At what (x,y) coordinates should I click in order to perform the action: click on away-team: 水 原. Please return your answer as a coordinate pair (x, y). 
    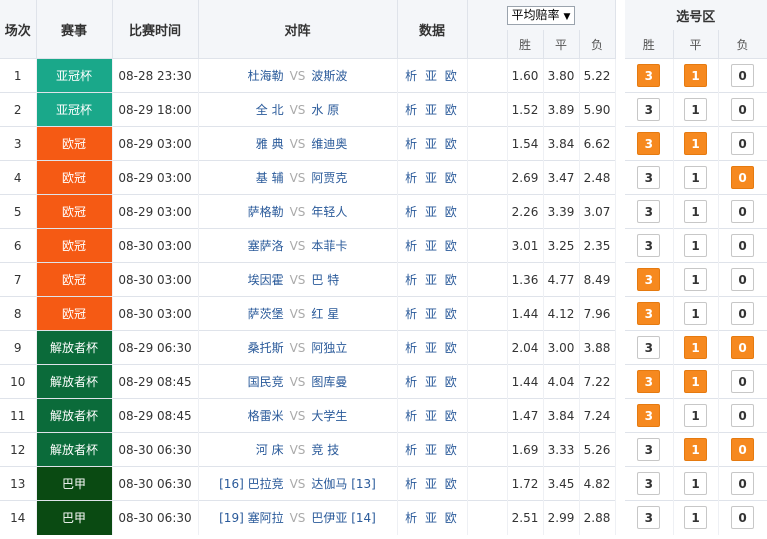
    Looking at the image, I should click on (346, 109).